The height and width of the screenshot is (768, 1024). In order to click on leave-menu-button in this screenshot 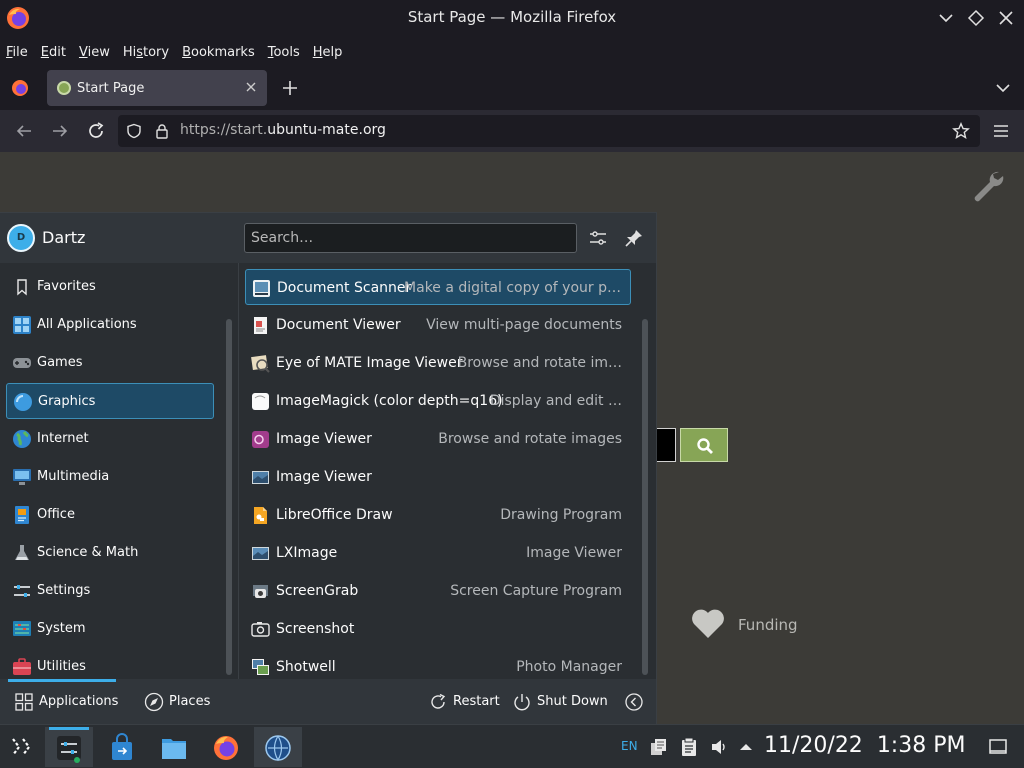, I will do `click(634, 702)`.